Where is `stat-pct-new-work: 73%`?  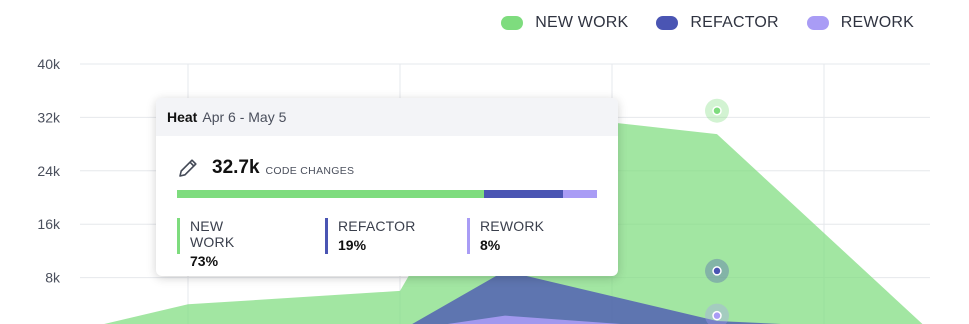 stat-pct-new-work: 73% is located at coordinates (204, 261).